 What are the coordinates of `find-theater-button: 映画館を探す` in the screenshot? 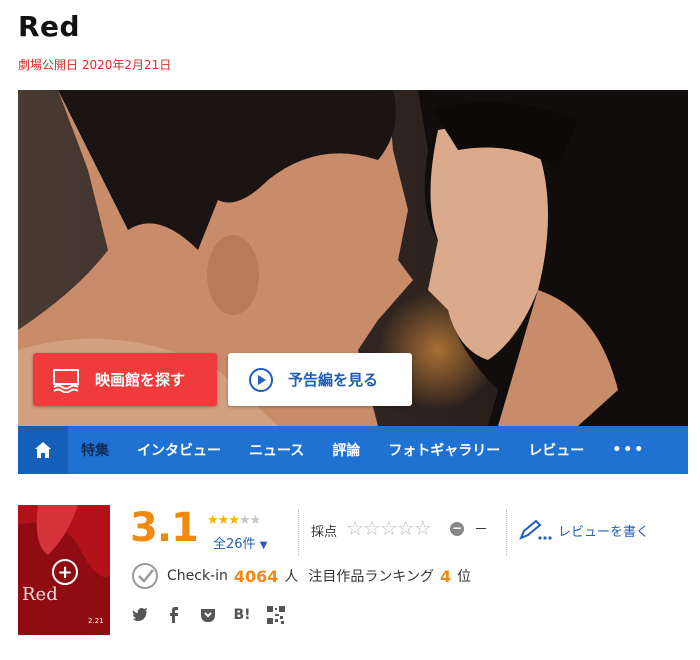 It's located at (125, 379).